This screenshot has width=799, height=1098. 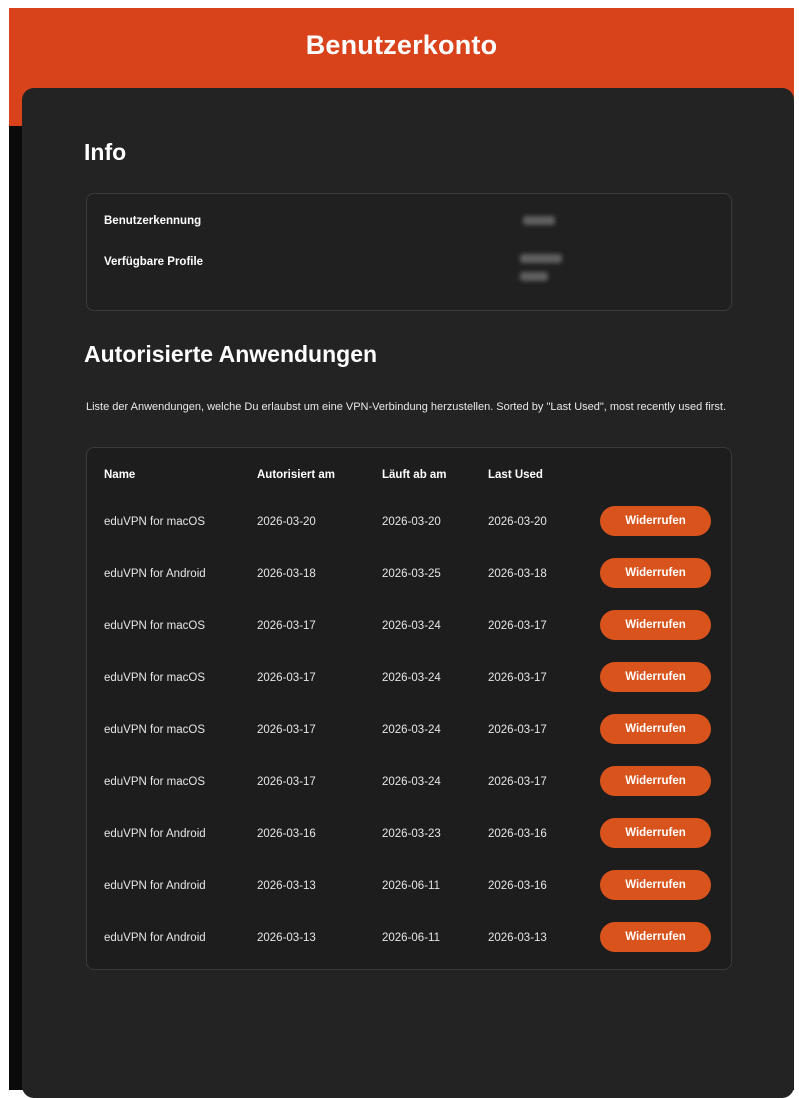 I want to click on authorized-date: 2026-03-16, so click(x=286, y=834).